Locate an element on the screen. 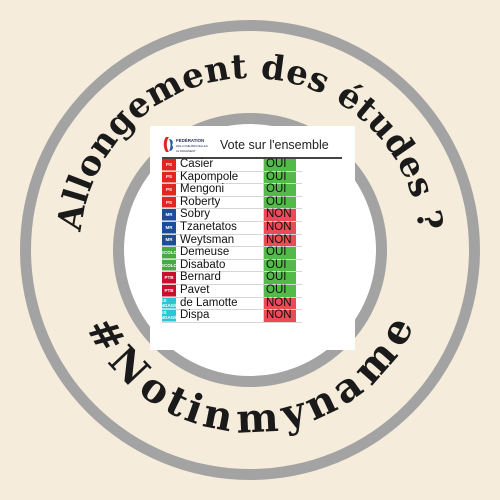 The width and height of the screenshot is (500, 500). logo-line3: LE PARLEMENT is located at coordinates (186, 151).